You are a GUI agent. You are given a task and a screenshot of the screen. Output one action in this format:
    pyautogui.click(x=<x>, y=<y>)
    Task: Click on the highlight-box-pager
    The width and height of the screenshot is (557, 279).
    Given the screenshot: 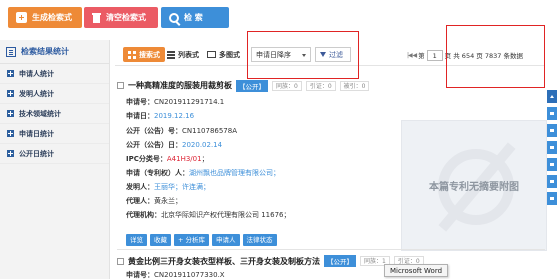 What is the action you would take?
    pyautogui.click(x=495, y=56)
    